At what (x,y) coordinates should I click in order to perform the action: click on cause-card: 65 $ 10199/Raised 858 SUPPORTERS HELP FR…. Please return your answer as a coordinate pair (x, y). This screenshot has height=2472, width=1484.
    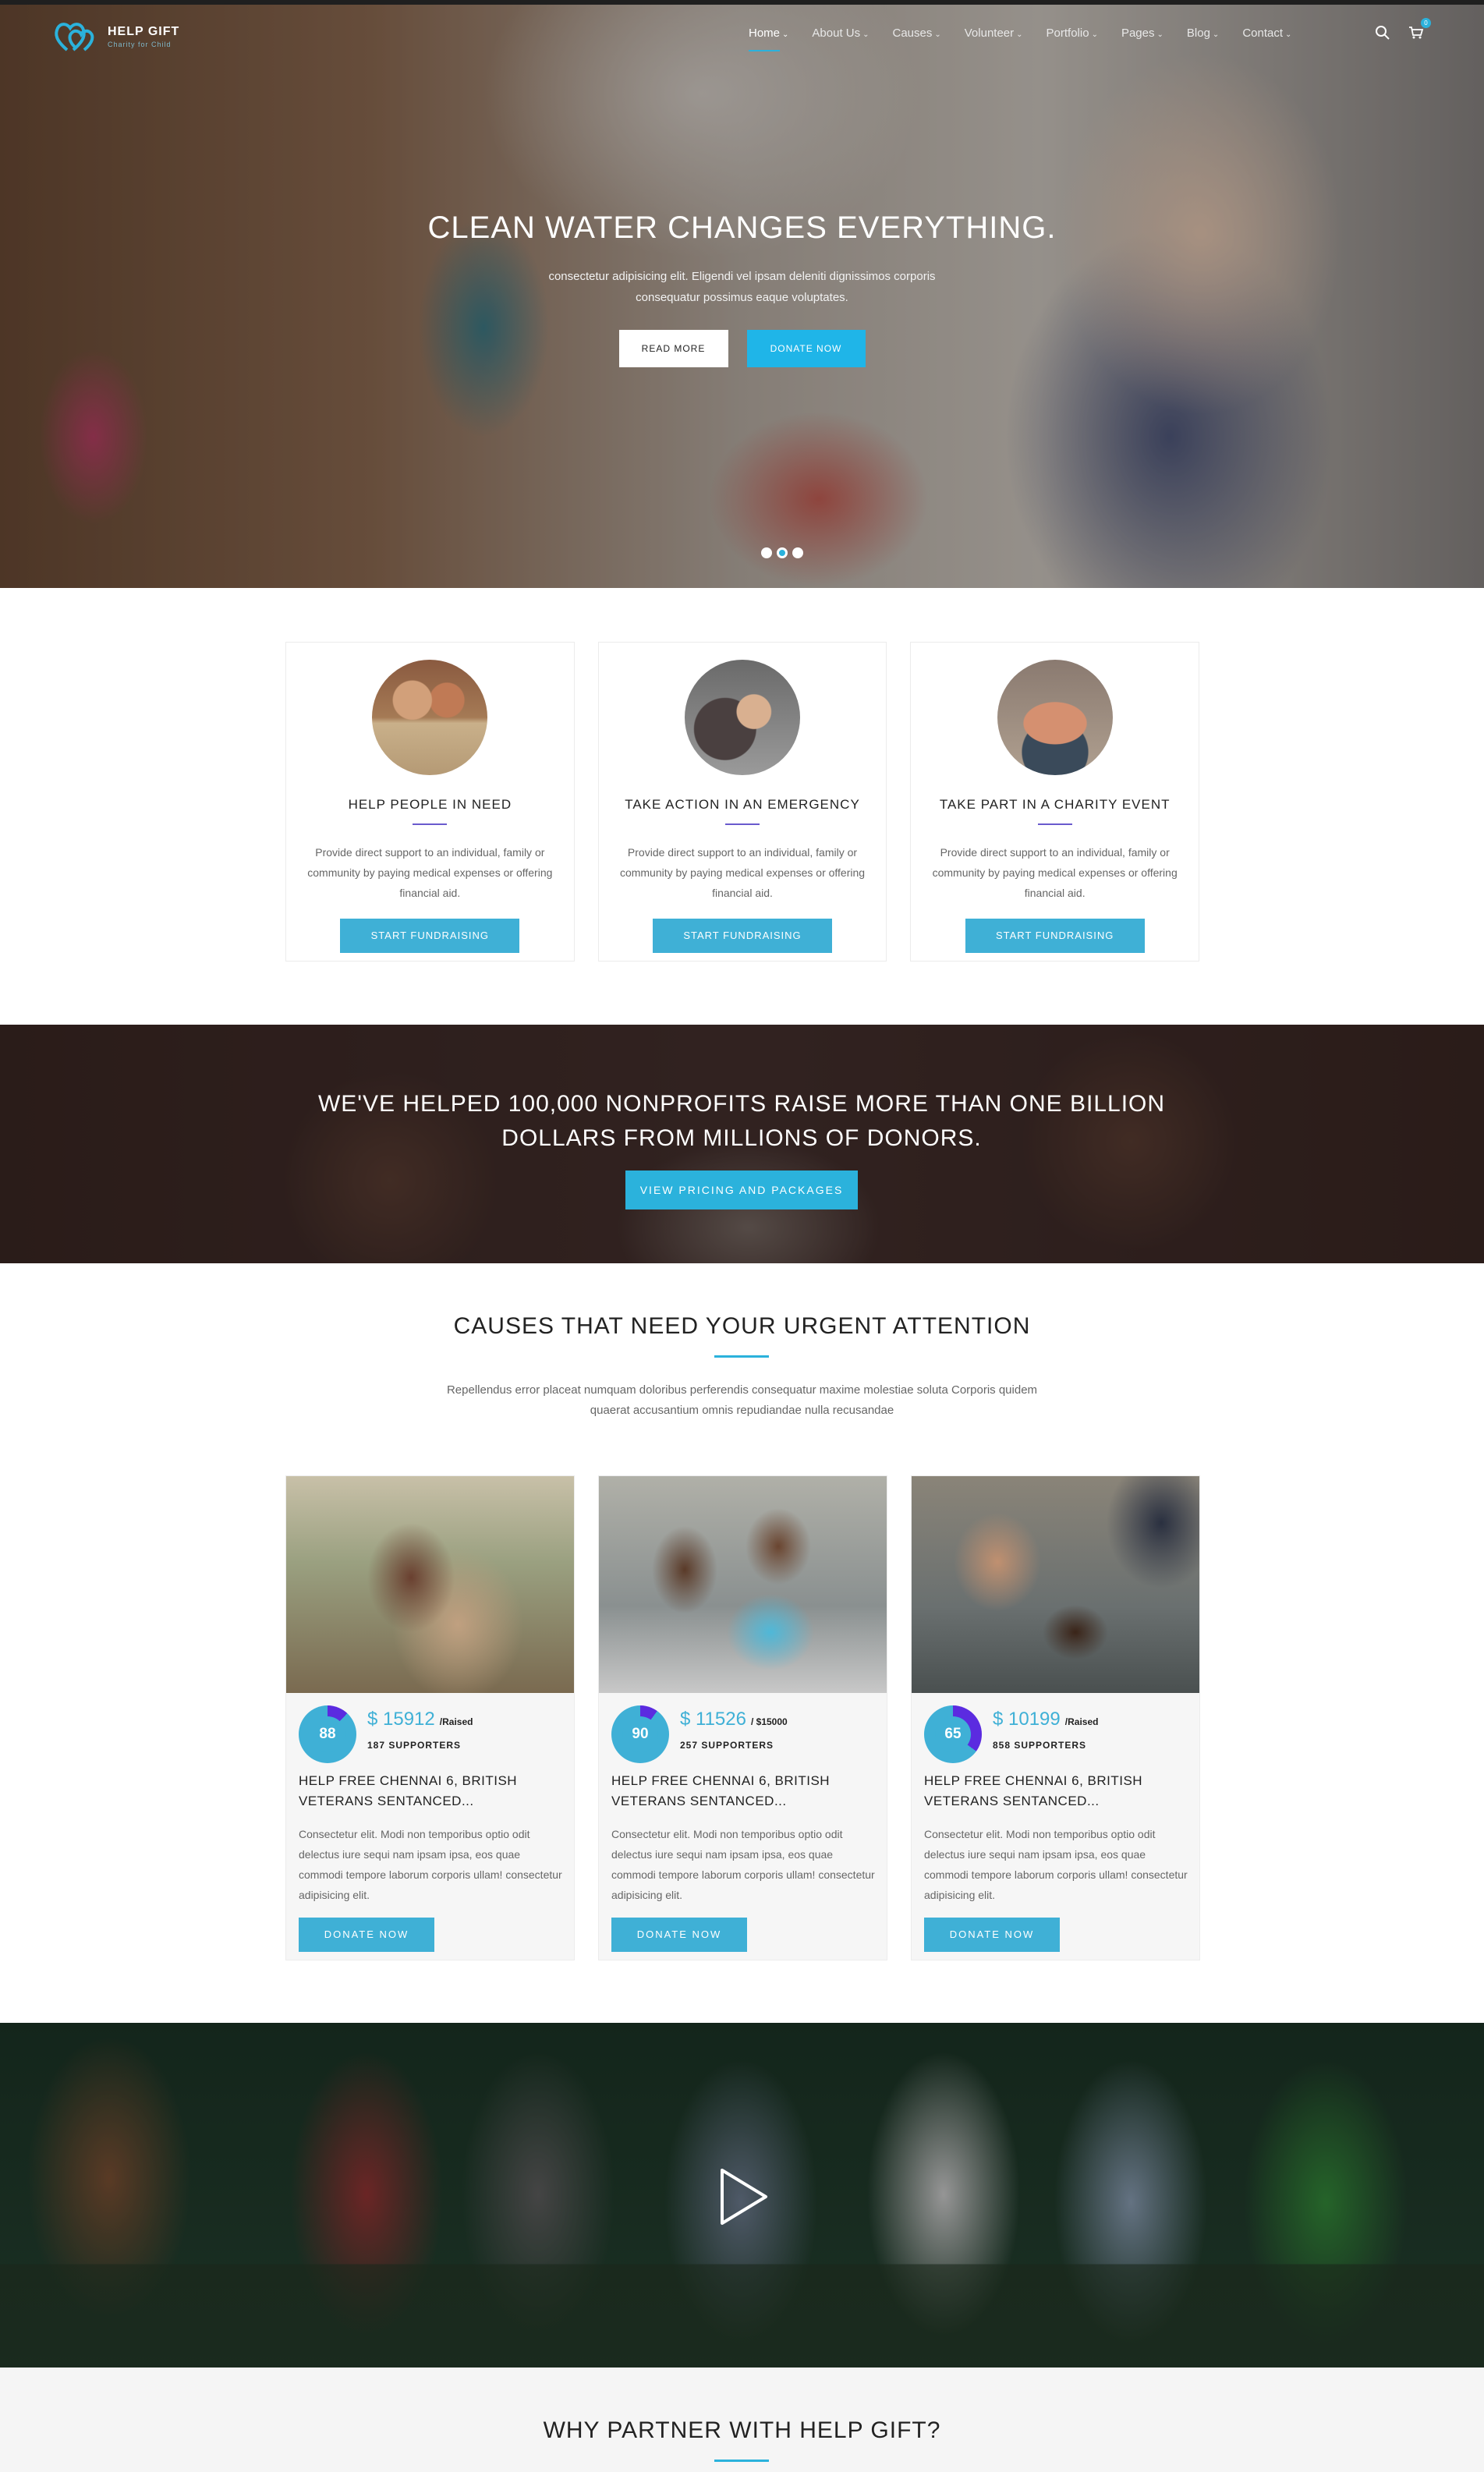
    Looking at the image, I should click on (1055, 1717).